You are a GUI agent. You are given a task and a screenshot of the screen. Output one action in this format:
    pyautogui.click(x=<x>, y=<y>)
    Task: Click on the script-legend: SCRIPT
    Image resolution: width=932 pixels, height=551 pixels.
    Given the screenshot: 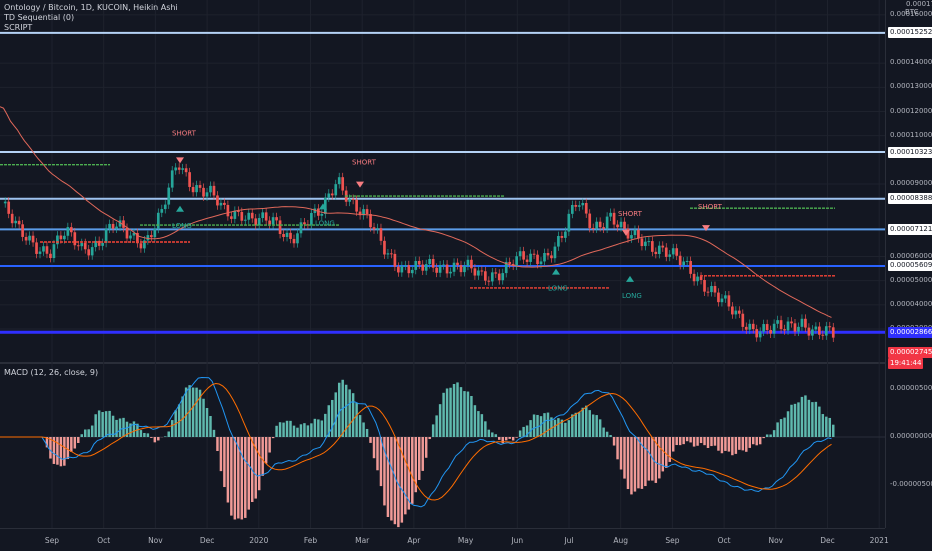 What is the action you would take?
    pyautogui.click(x=91, y=28)
    